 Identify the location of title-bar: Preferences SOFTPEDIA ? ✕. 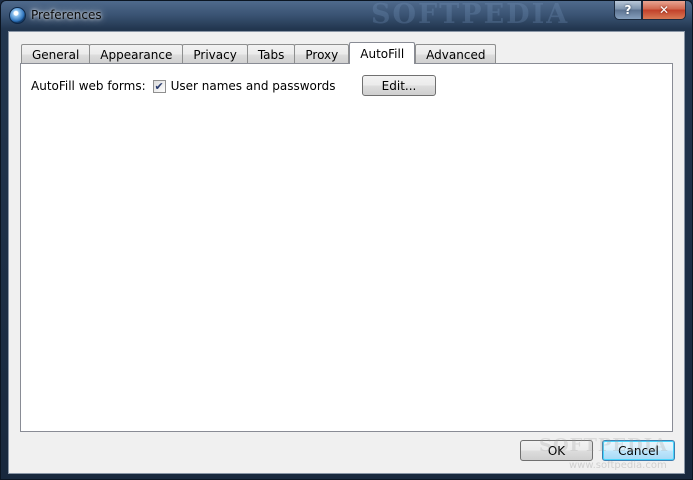
(346, 15).